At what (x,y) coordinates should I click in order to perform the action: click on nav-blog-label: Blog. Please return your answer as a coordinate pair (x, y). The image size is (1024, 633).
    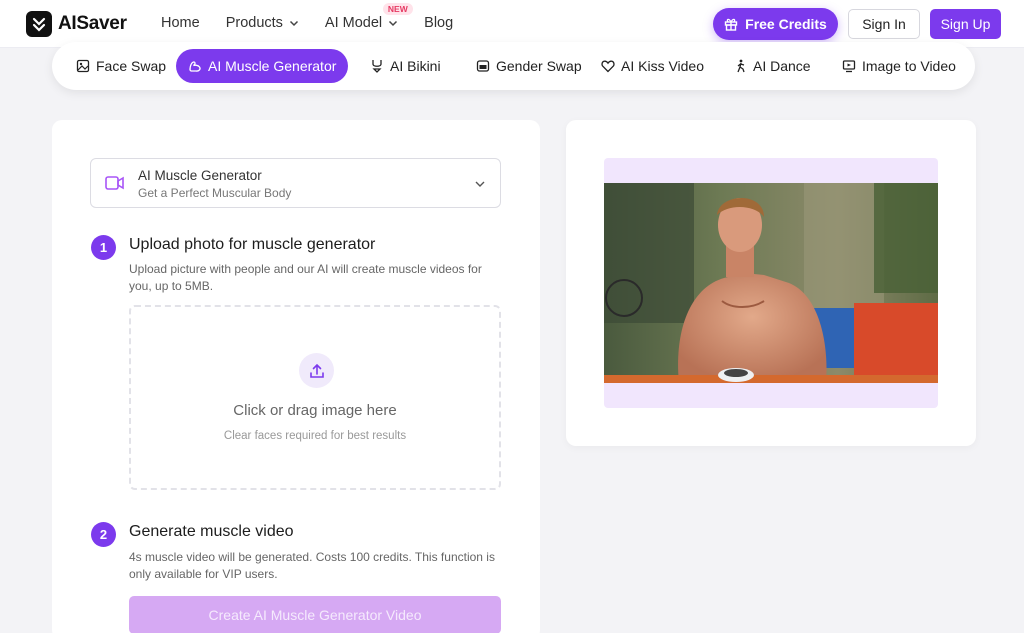
    Looking at the image, I should click on (439, 23).